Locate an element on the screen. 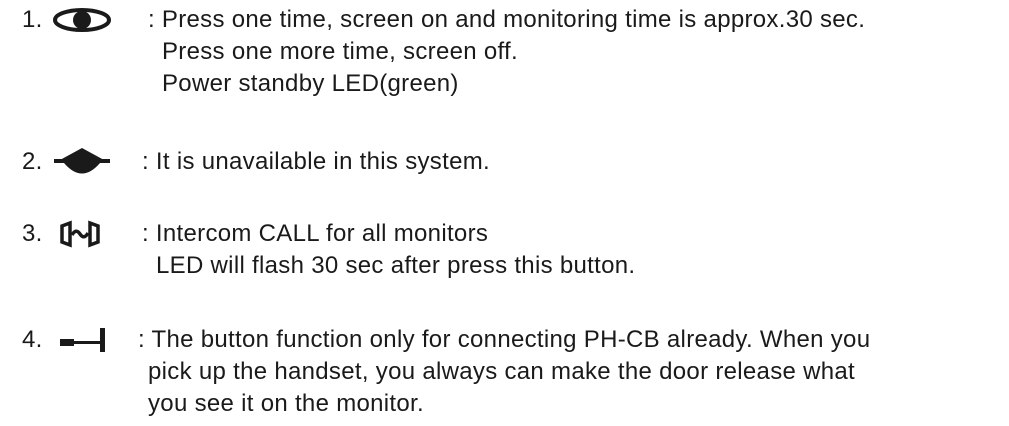 The image size is (1009, 426). instruction-item-2: 2. : It is unavailable in this system. is located at coordinates (256, 162).